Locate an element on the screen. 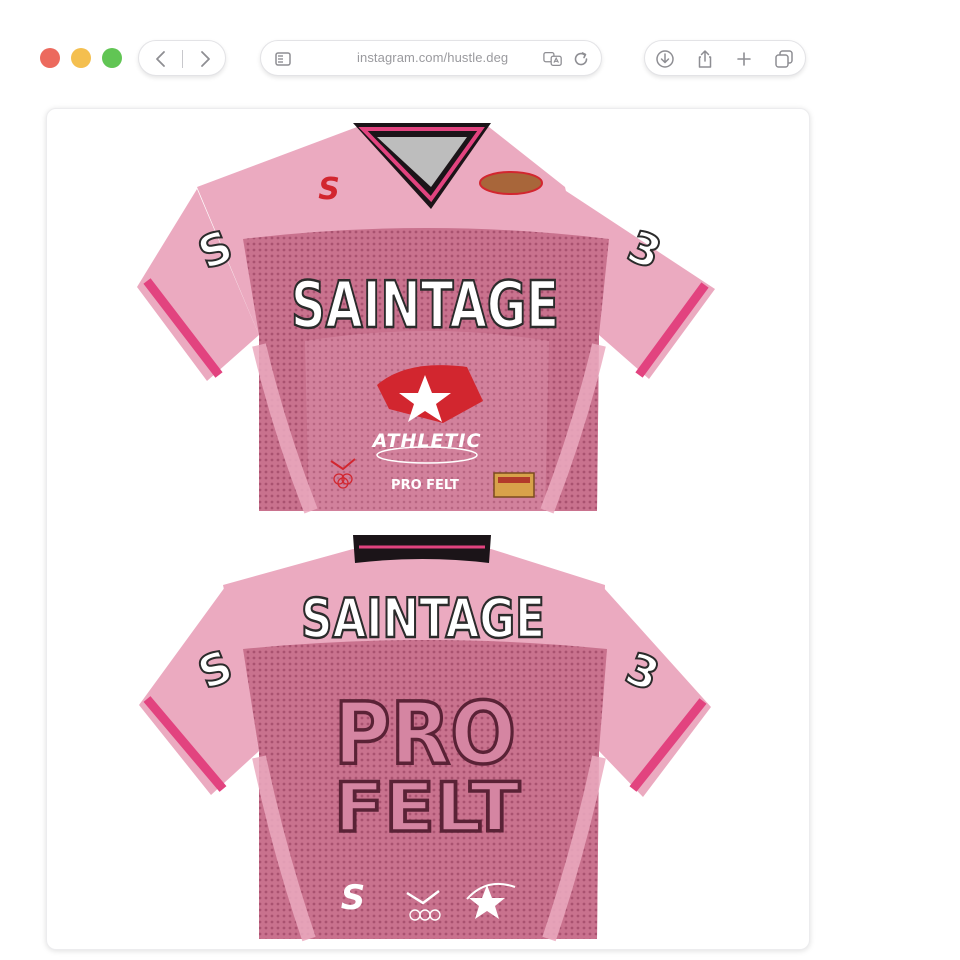 This screenshot has width=960, height=960. close-window-button is located at coordinates (50, 58).